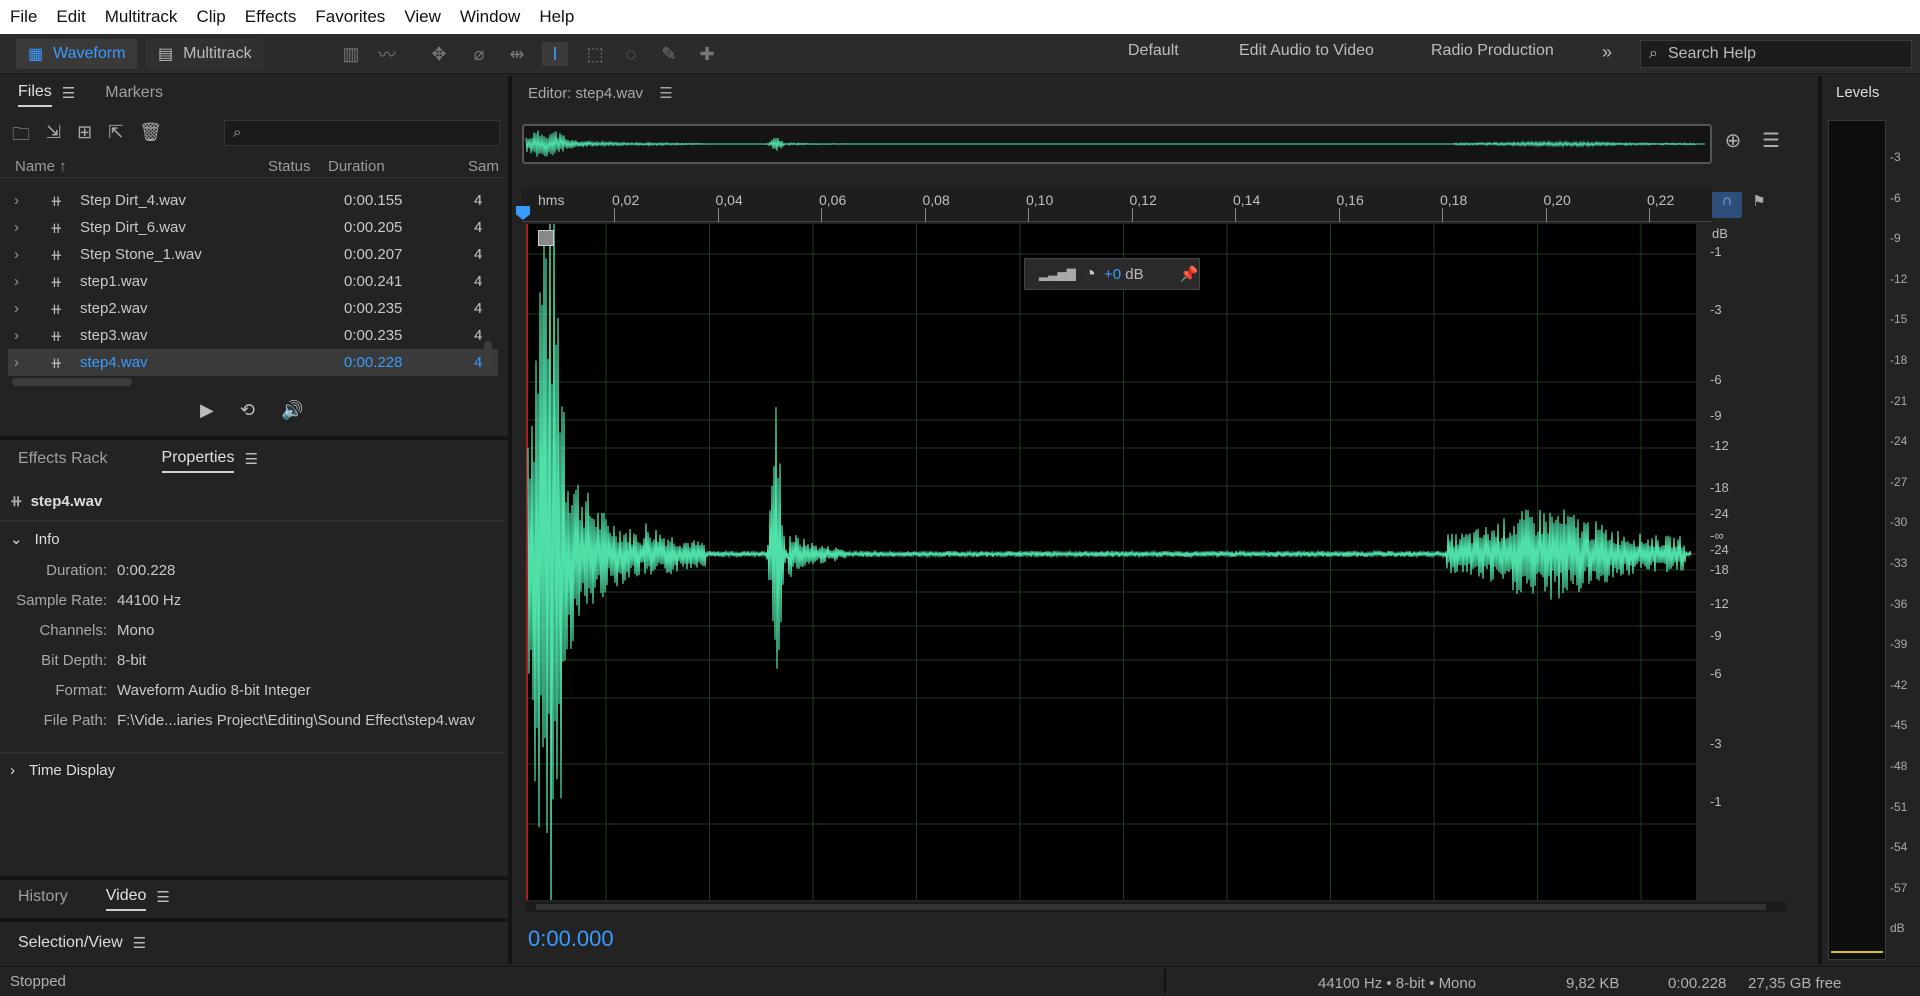 This screenshot has width=1920, height=996. I want to click on menu-help: Help, so click(556, 17).